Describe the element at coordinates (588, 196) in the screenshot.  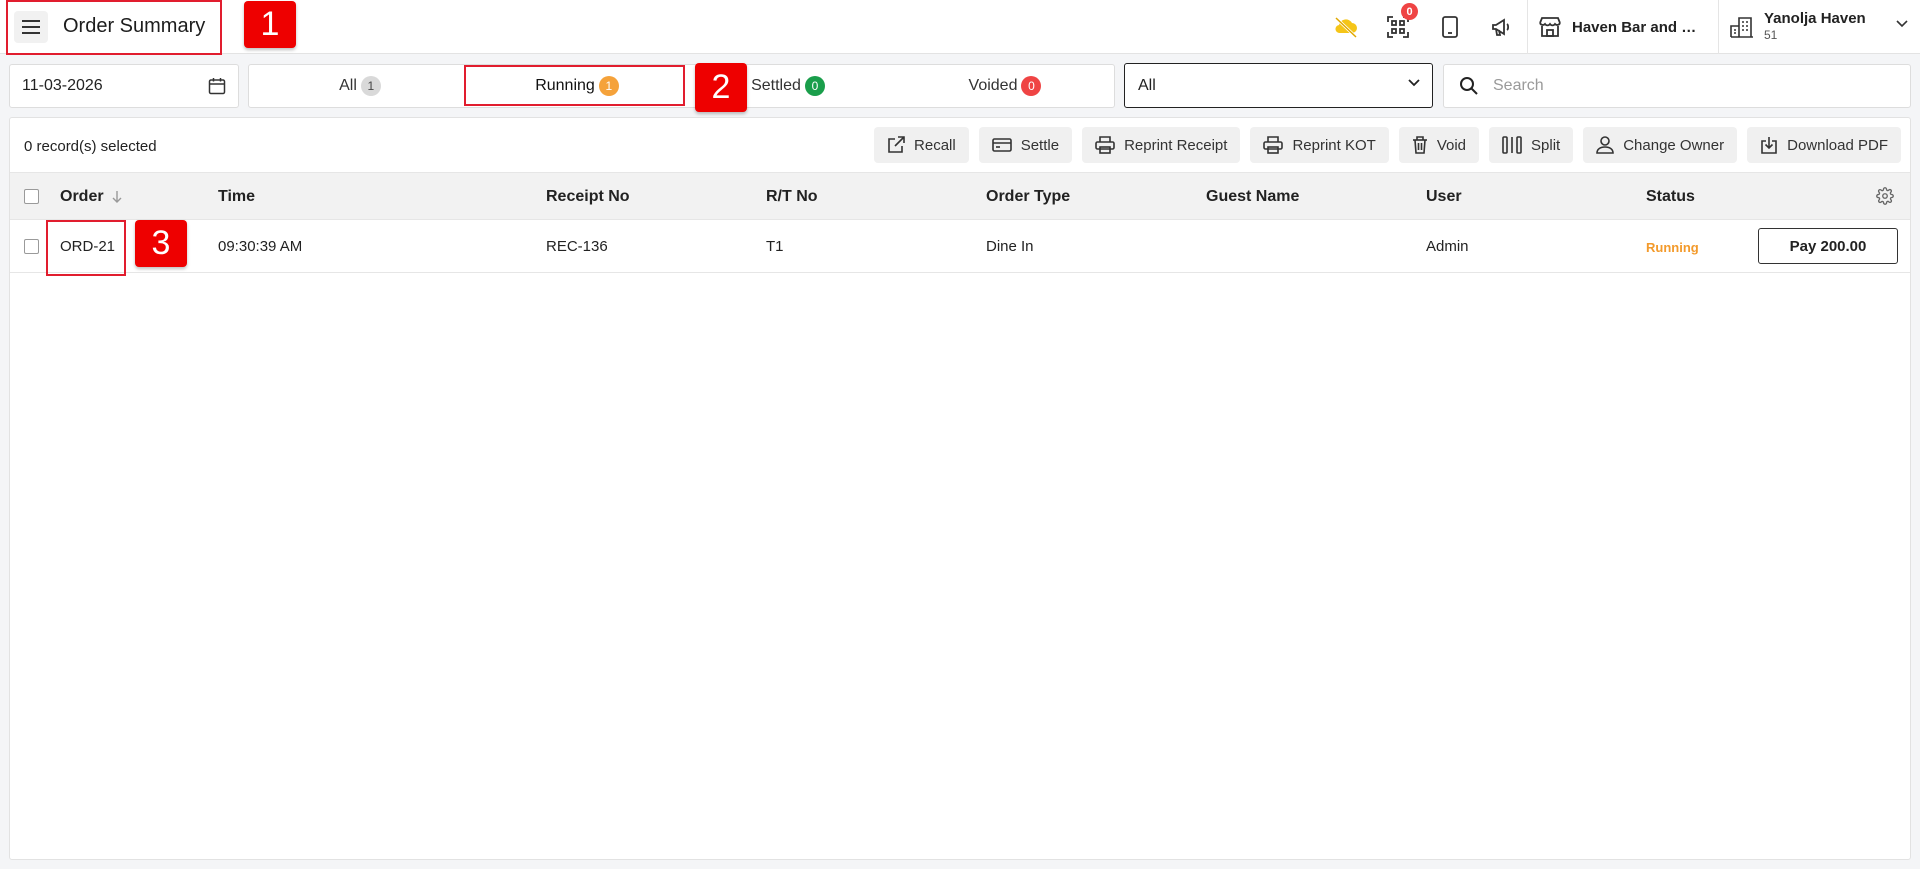
I see `column-header-receipt-no: Receipt No` at that location.